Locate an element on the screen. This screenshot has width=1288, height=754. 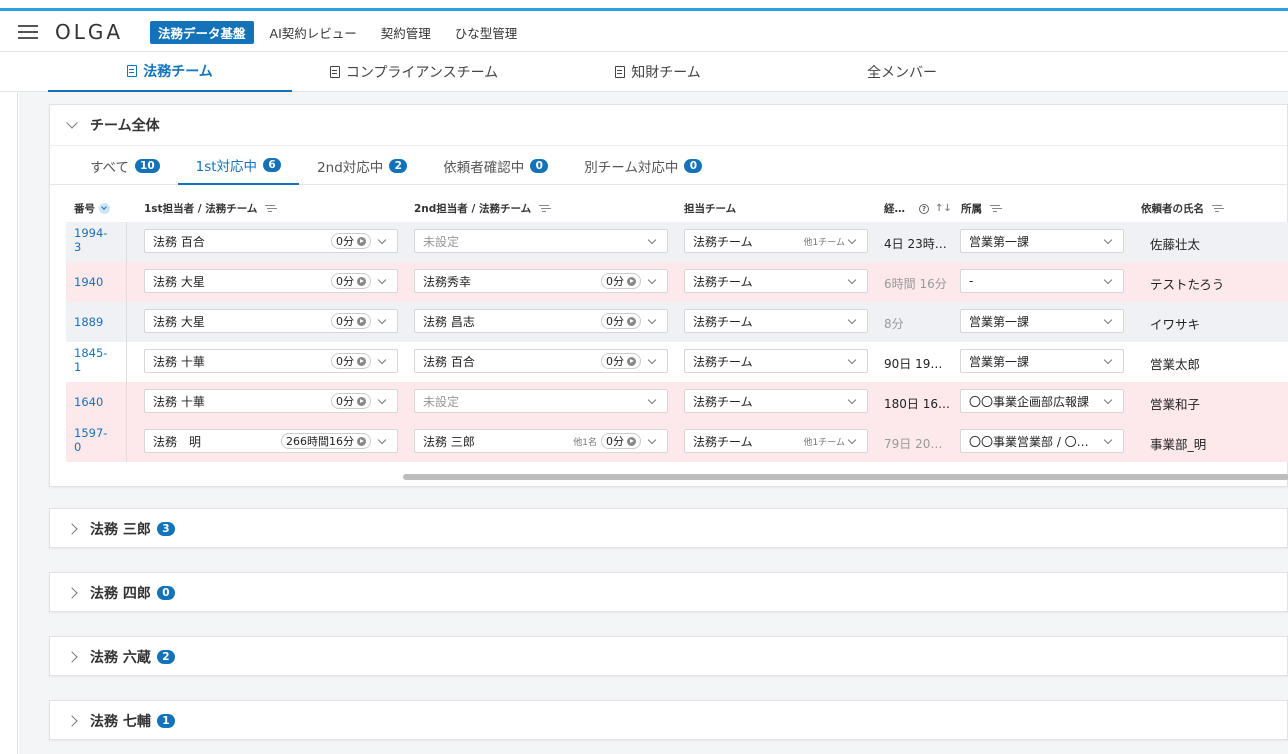
tab-requester-confirming: 依頼者確認中 0 is located at coordinates (495, 165).